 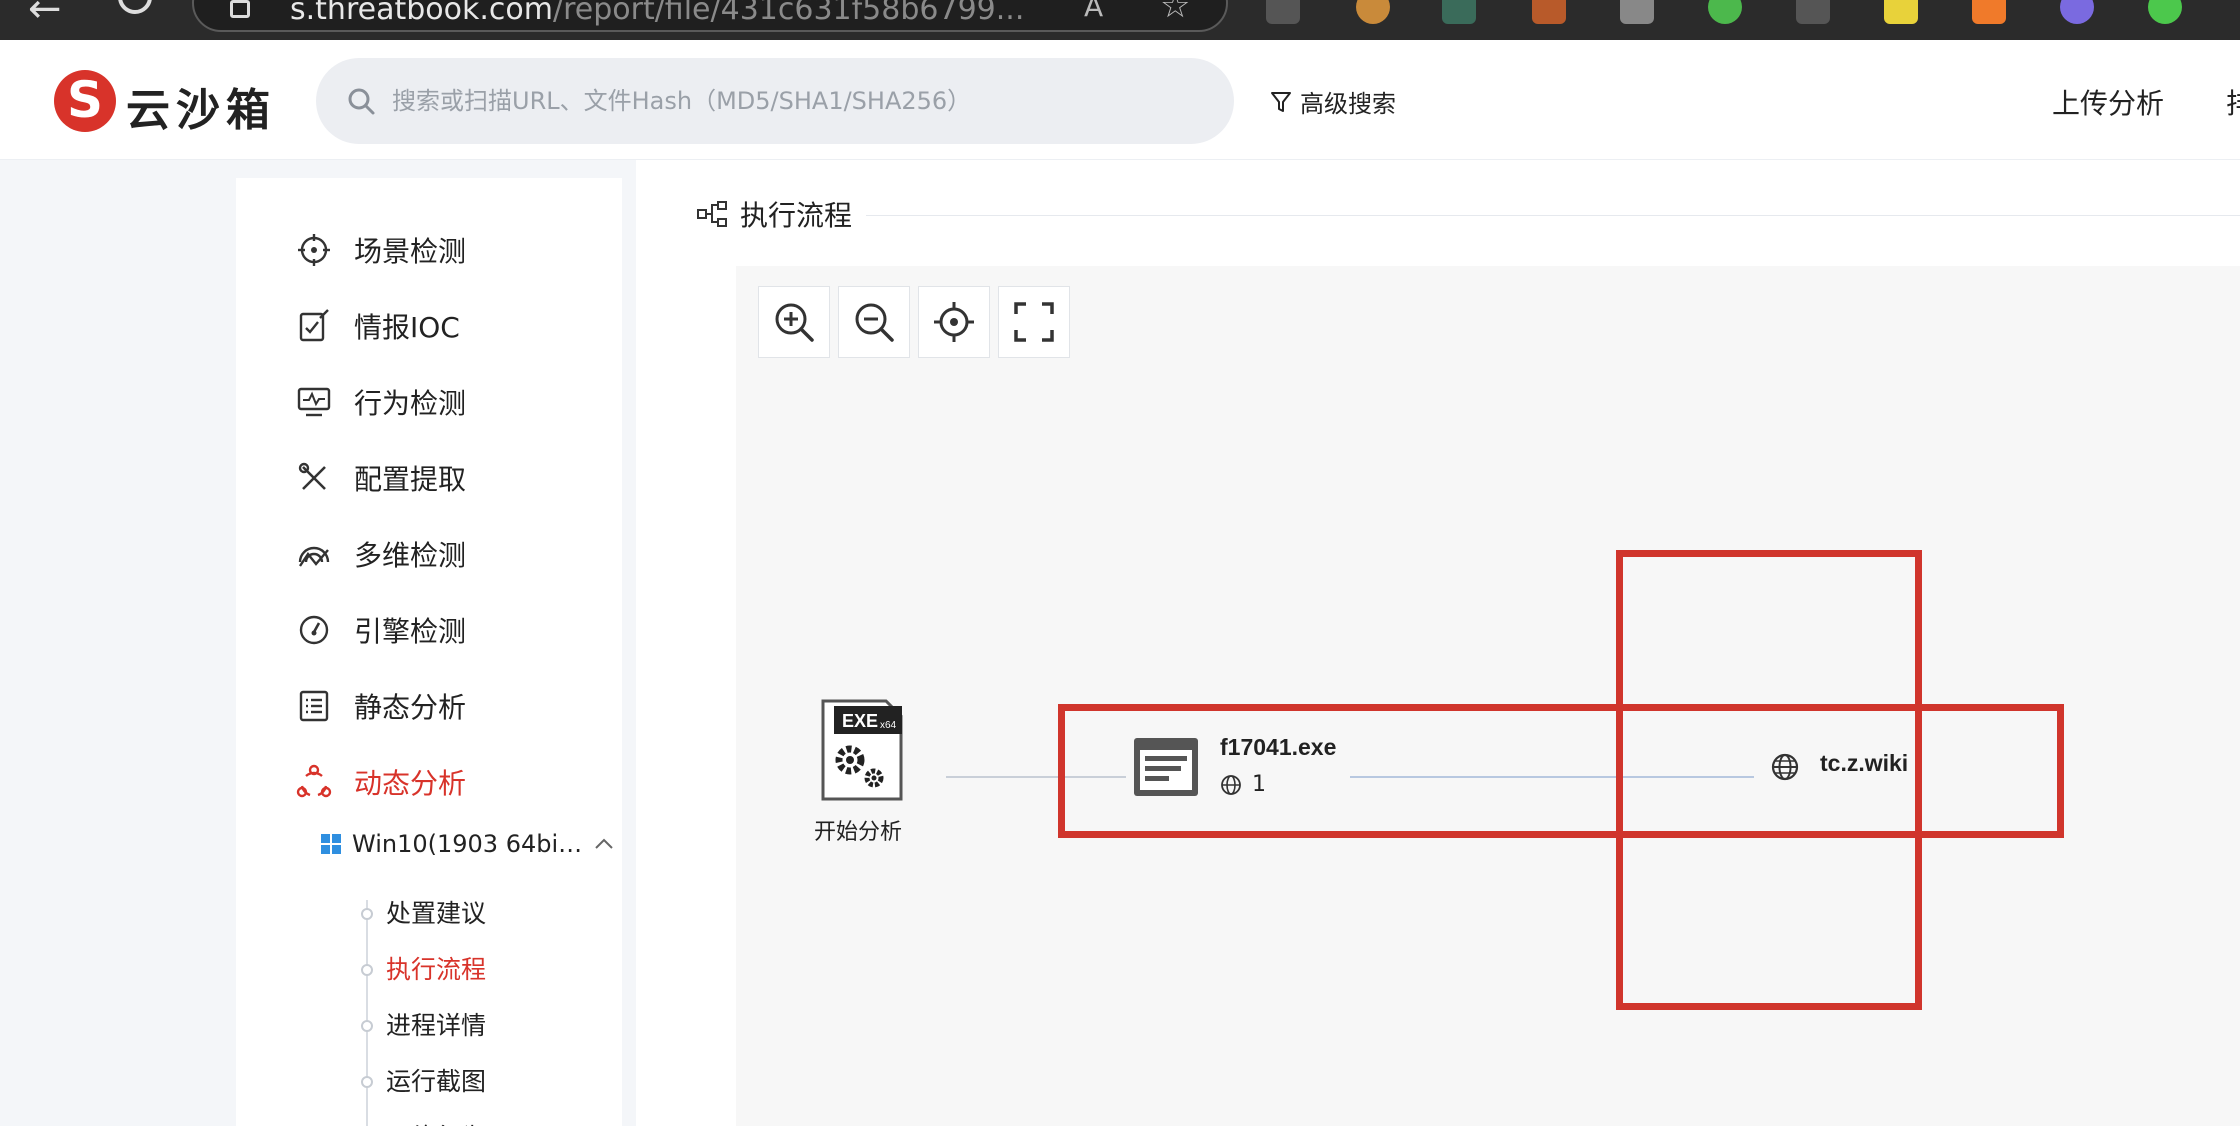 I want to click on sidebar-item-label: 情报IOC, so click(x=407, y=327).